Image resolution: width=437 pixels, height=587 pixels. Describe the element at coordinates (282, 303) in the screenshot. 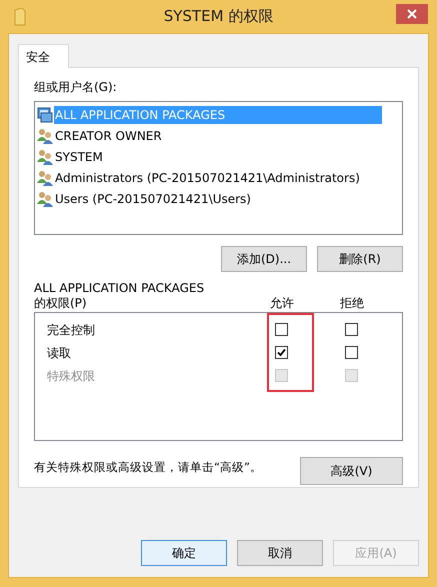

I see `column-header: 允许` at that location.